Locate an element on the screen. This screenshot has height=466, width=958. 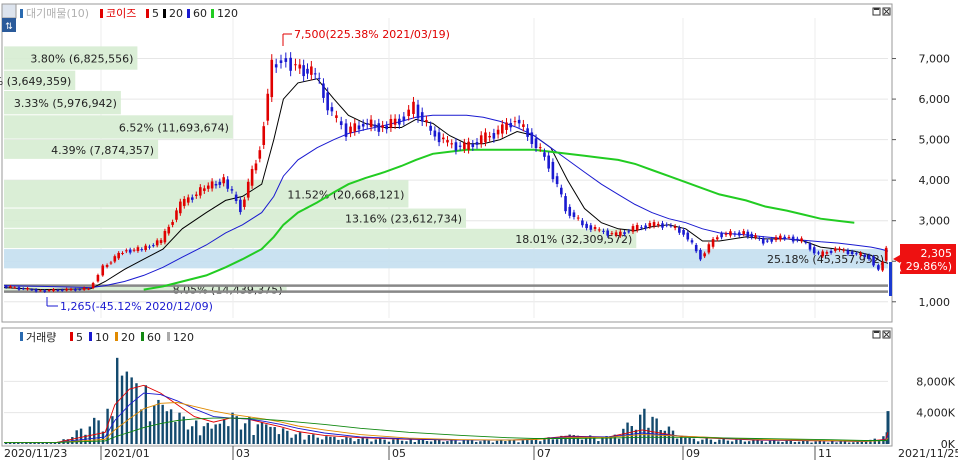
scroll-indicator is located at coordinates (890, 279).